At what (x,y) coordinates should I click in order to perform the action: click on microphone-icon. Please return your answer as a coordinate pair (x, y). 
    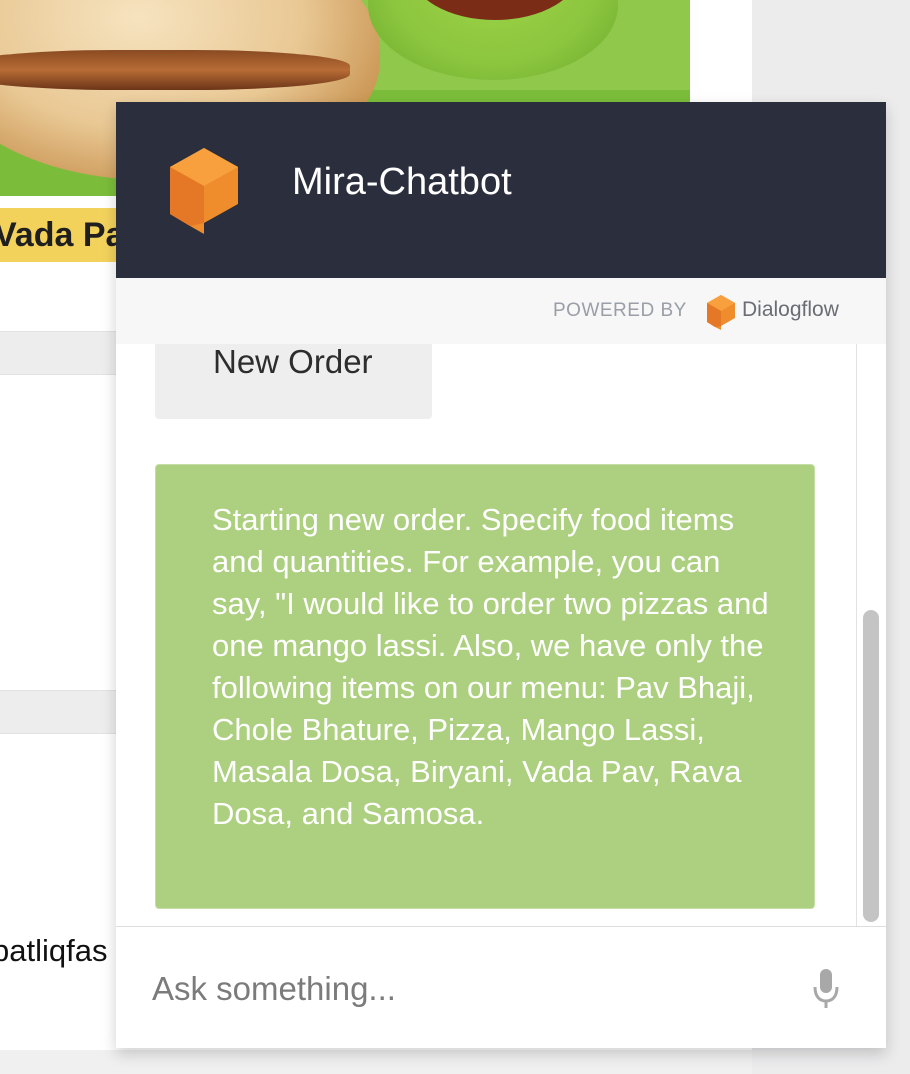
    Looking at the image, I should click on (826, 988).